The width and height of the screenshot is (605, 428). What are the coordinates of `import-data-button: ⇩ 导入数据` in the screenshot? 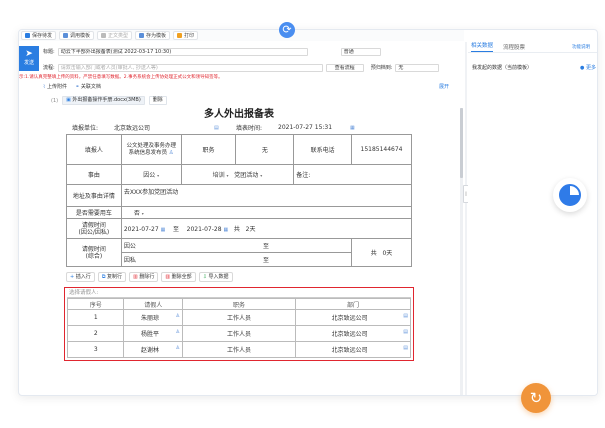 It's located at (215, 277).